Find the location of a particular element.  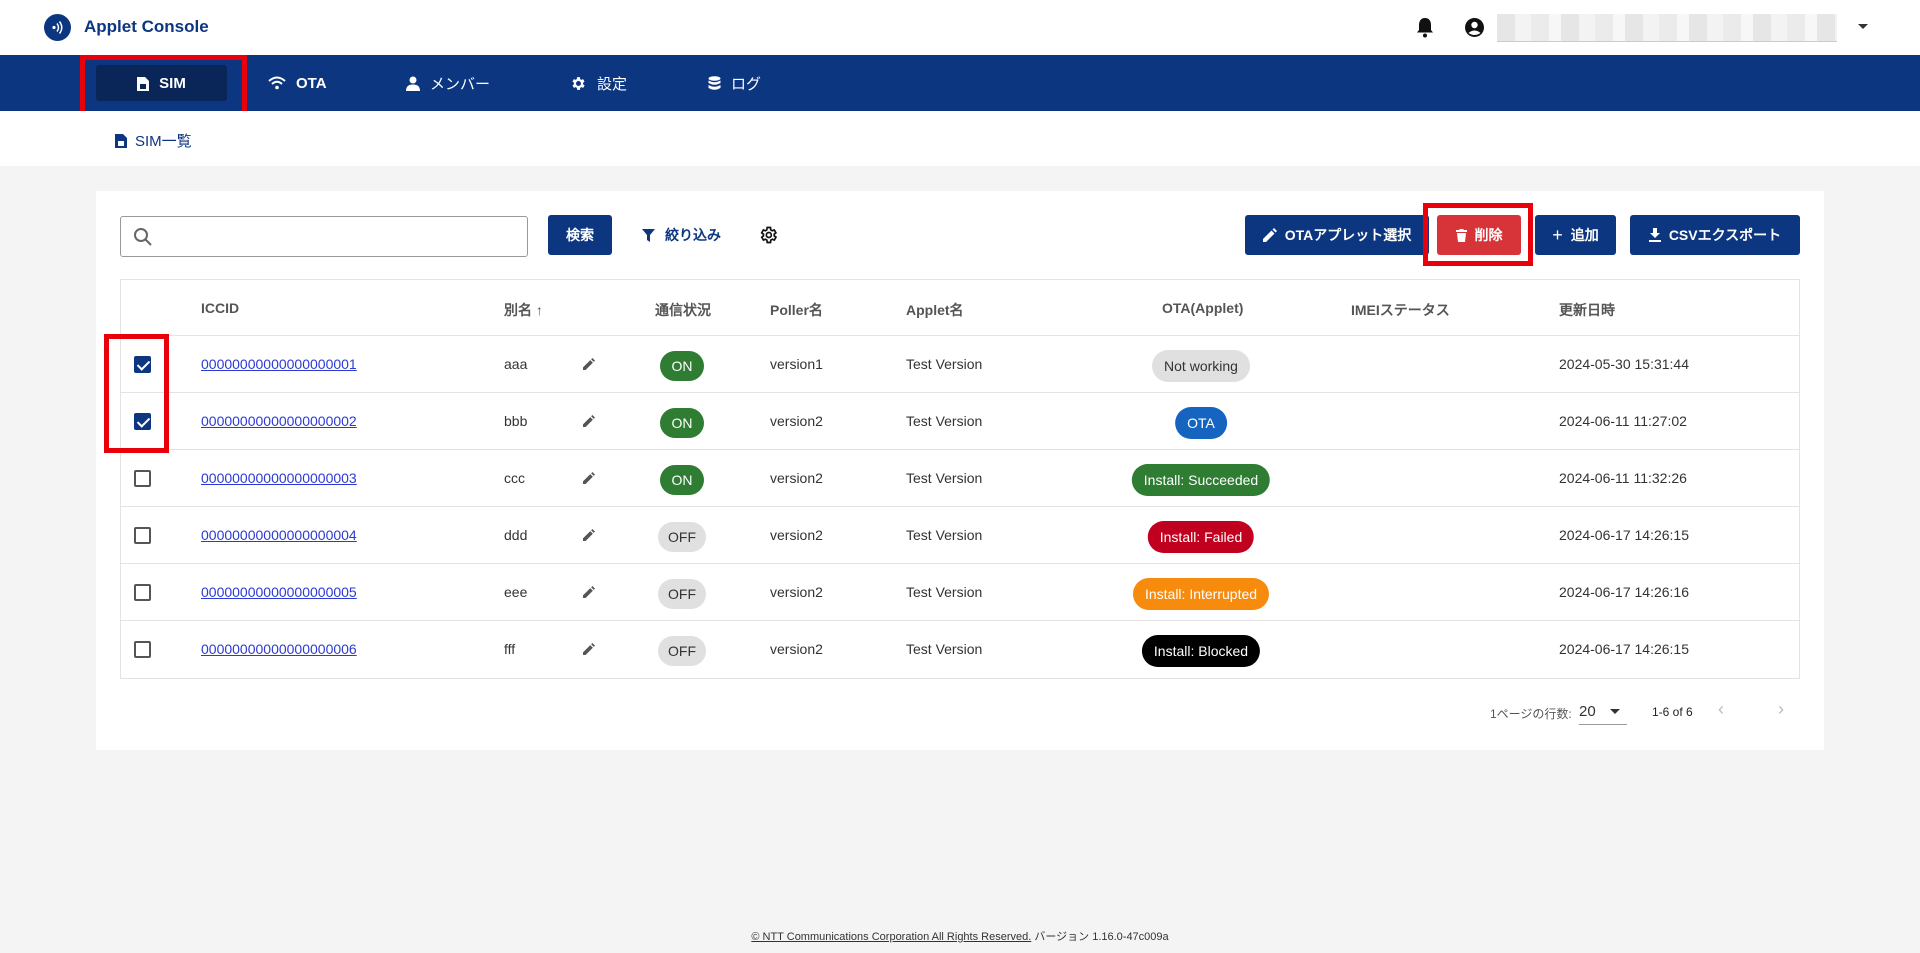

download-icon is located at coordinates (1654, 235).